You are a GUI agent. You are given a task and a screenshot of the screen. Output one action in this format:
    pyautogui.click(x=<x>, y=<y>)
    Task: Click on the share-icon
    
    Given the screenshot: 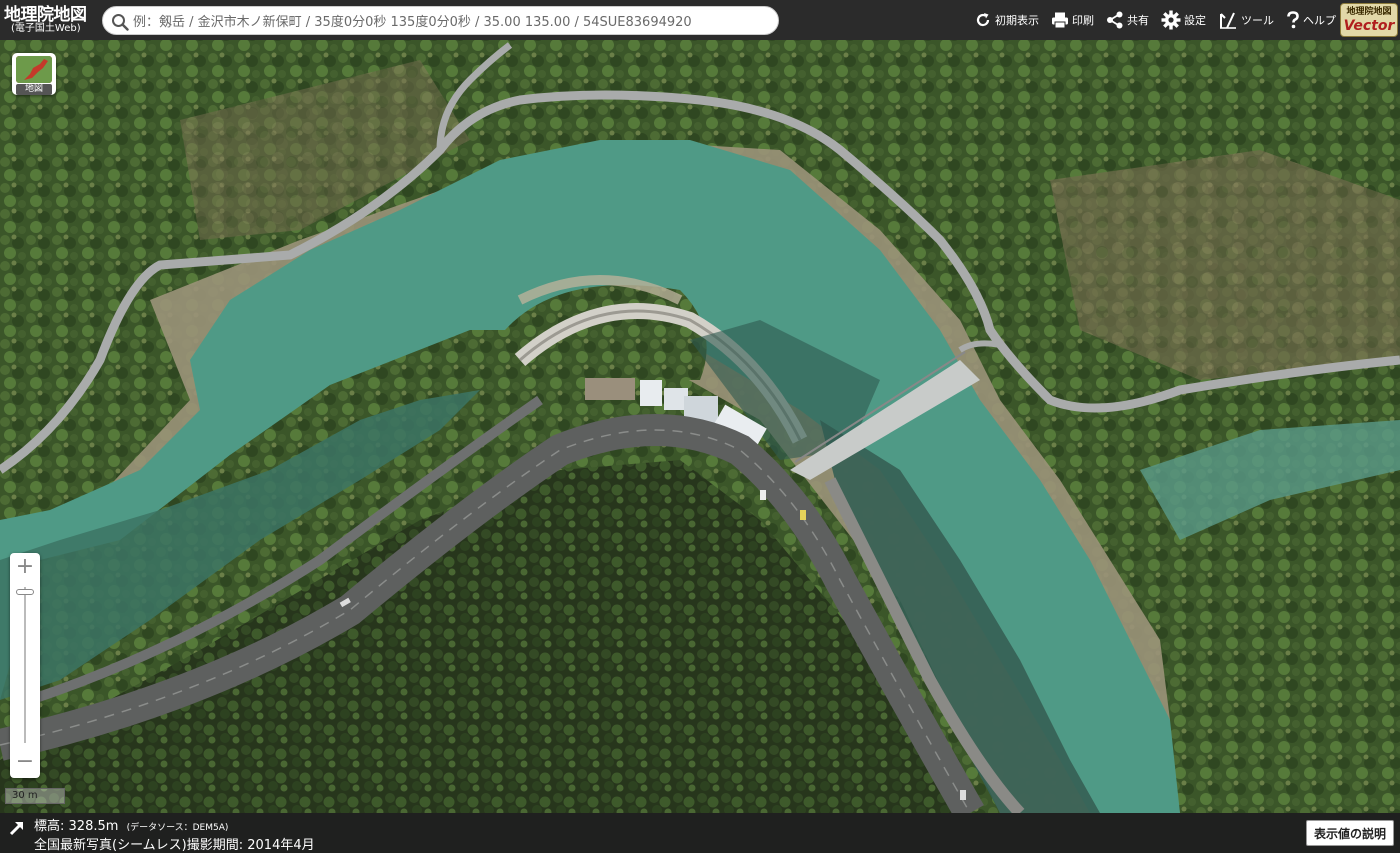 What is the action you would take?
    pyautogui.click(x=1115, y=20)
    